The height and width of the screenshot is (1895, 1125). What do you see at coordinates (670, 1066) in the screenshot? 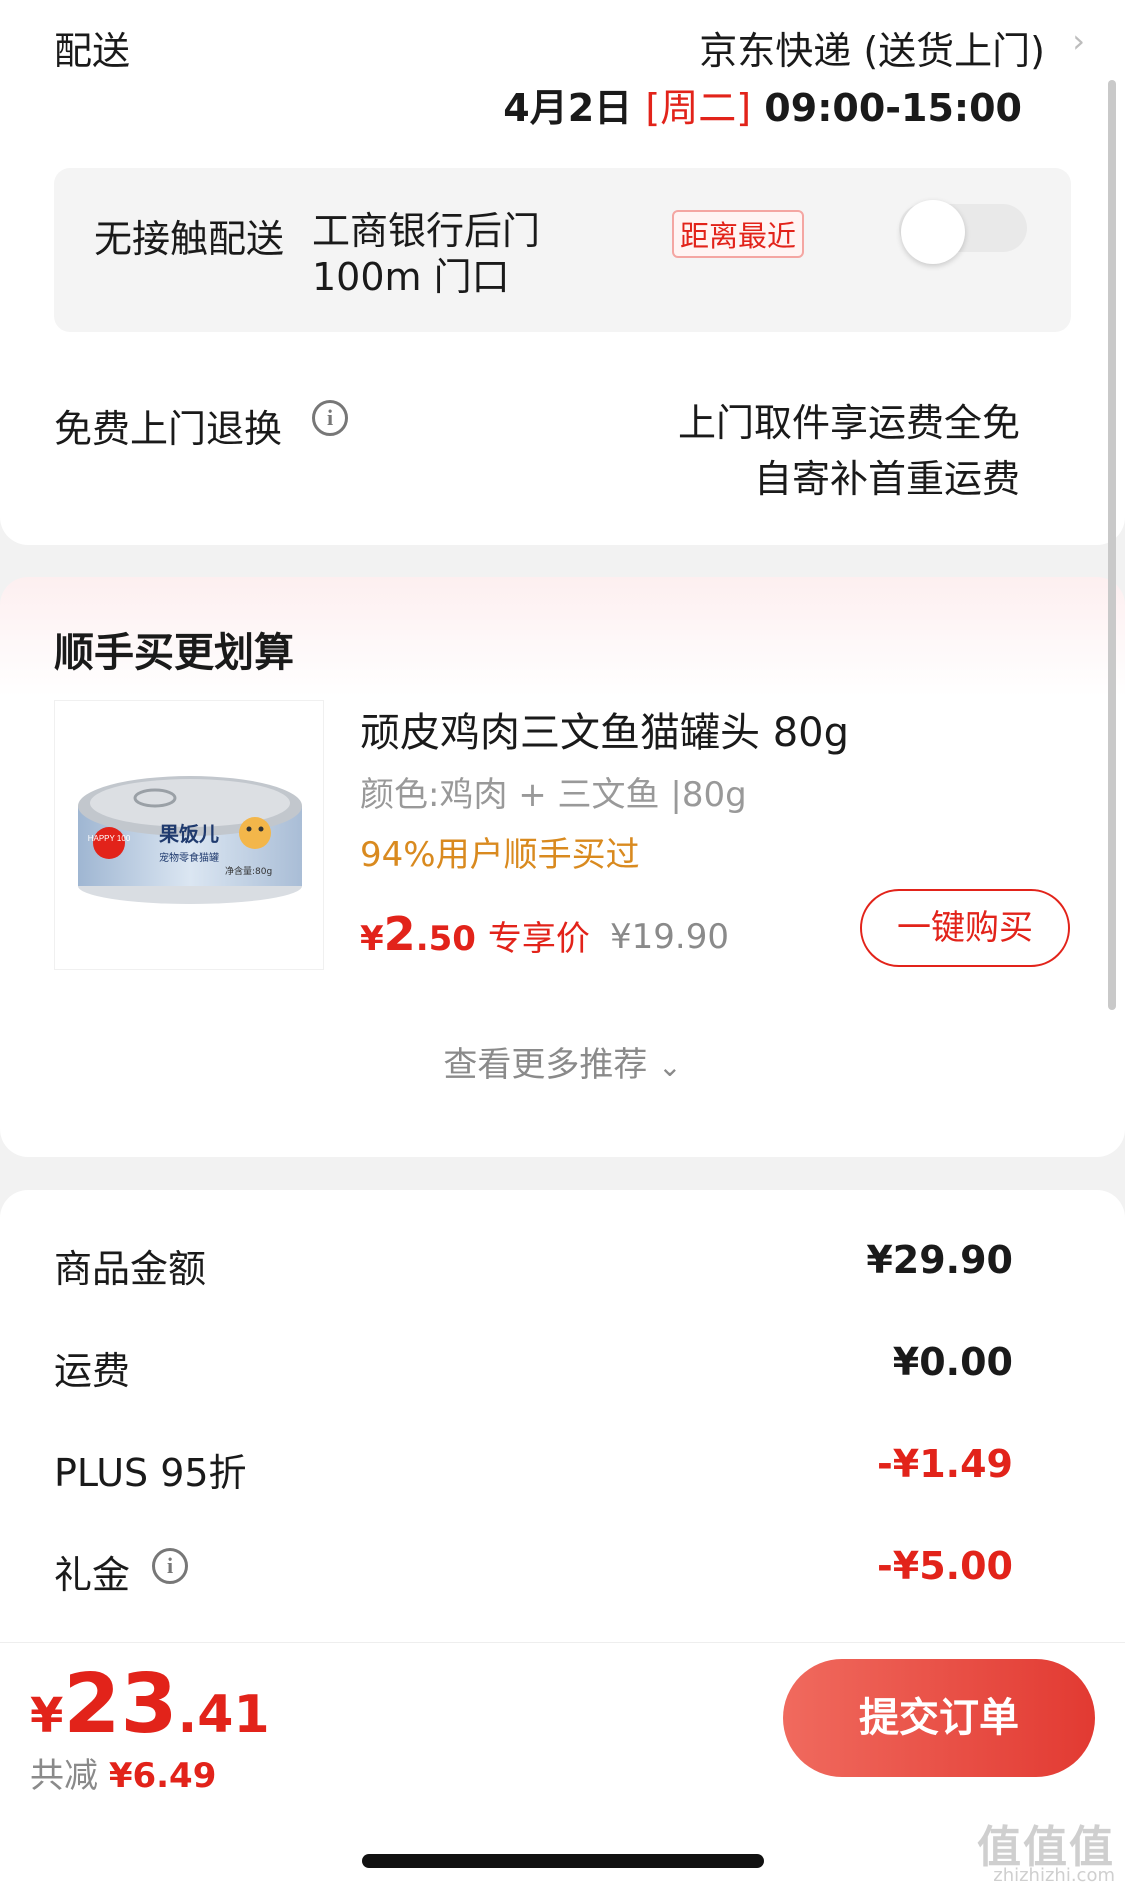
I see `chevron-down-icon: ⌄` at bounding box center [670, 1066].